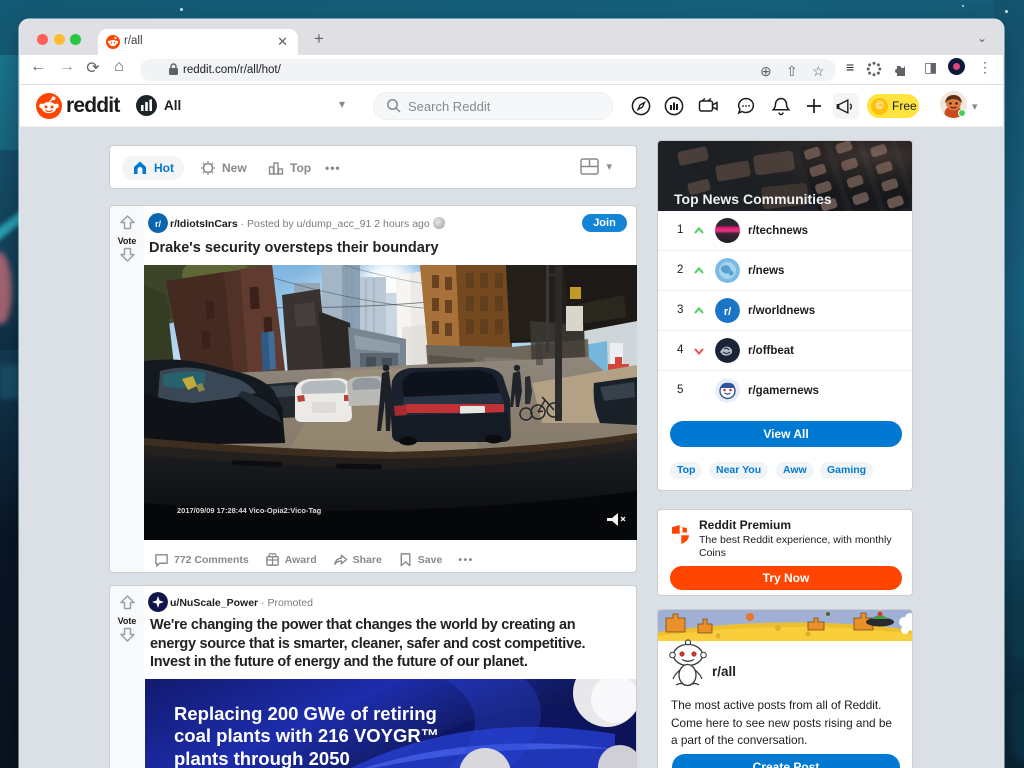 The image size is (1024, 768). Describe the element at coordinates (306, 735) in the screenshot. I see `svg-text: coal plants with 216 VOYGR™` at that location.